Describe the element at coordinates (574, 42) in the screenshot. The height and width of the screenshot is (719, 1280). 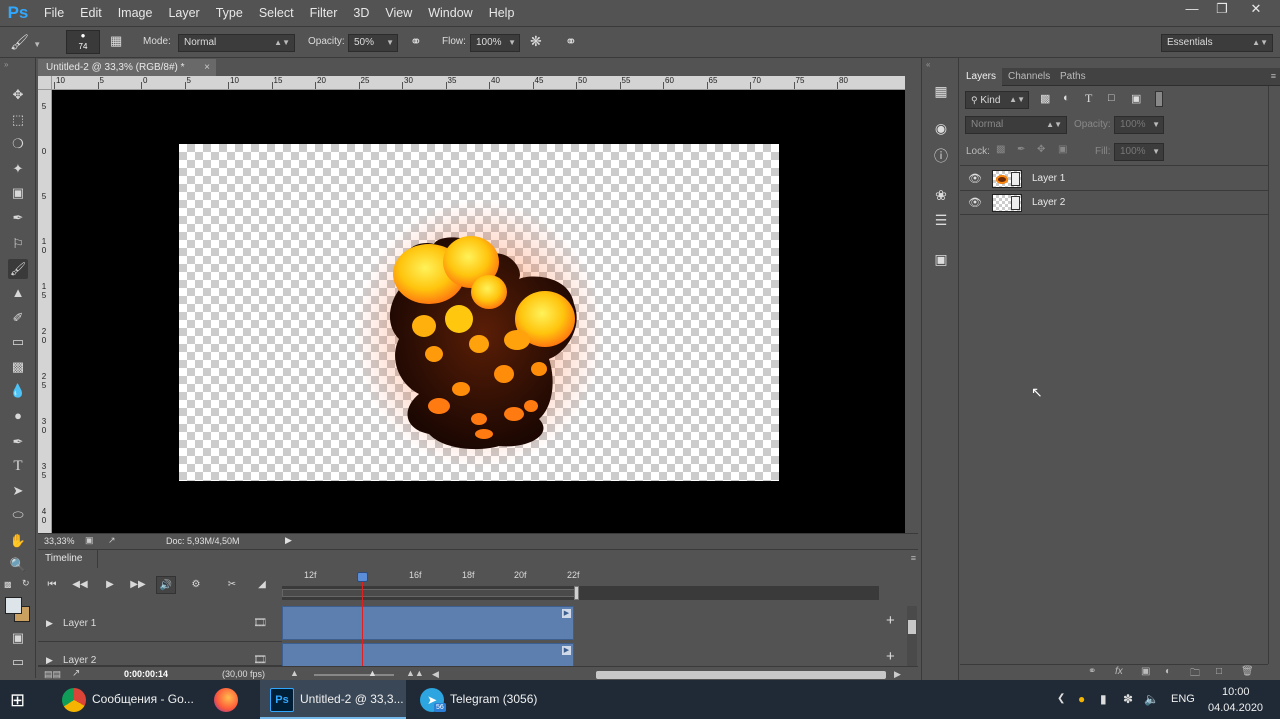
I see `pressure-size-icon: ⚭` at that location.